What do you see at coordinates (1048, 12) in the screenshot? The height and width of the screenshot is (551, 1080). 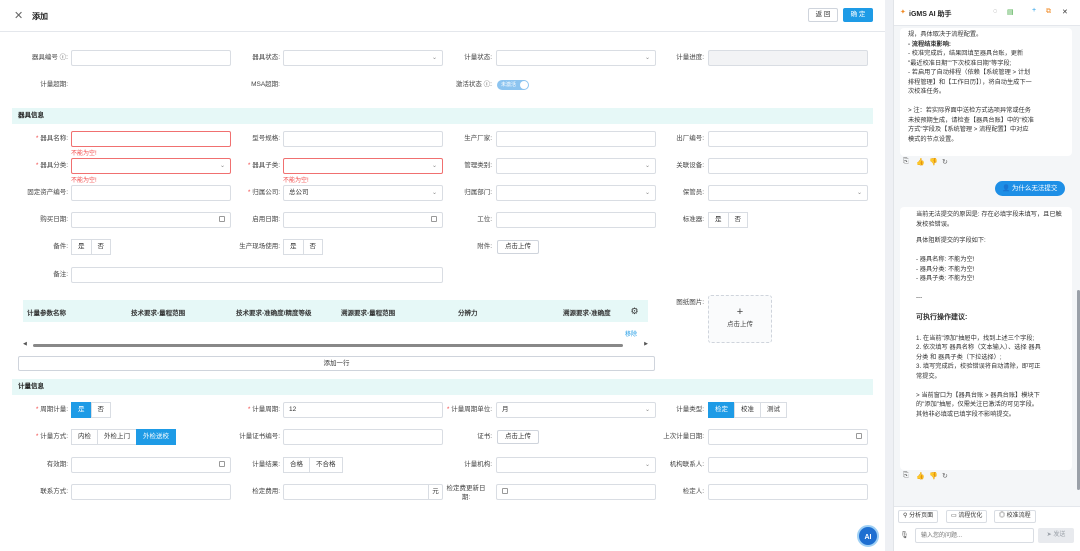 I see `expand-icon: ⧉` at bounding box center [1048, 12].